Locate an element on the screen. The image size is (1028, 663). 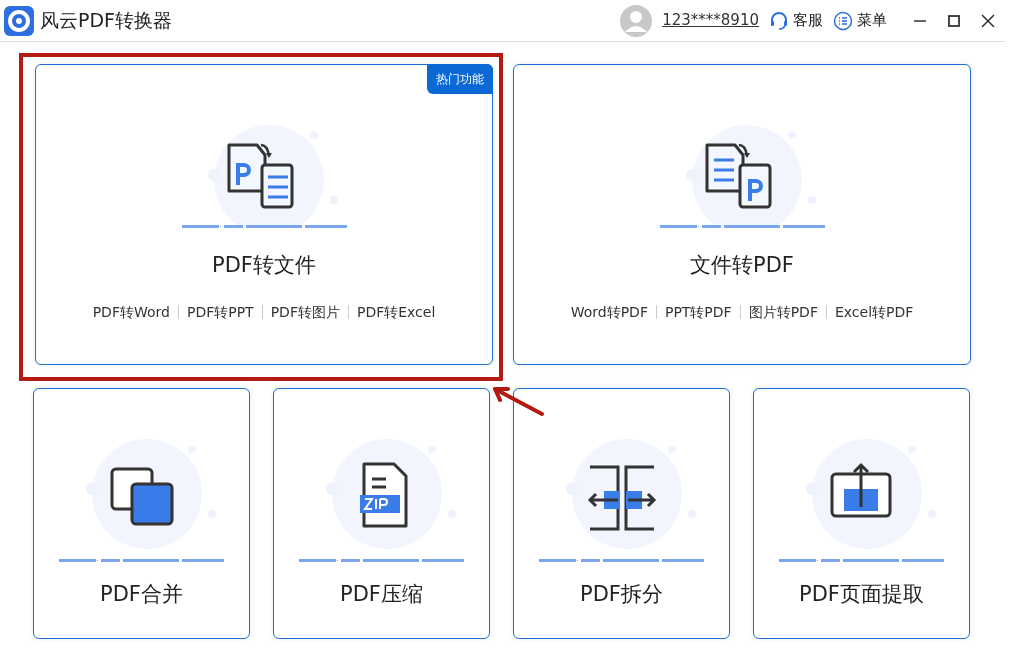
tool-card: PDF拆分 is located at coordinates (621, 513).